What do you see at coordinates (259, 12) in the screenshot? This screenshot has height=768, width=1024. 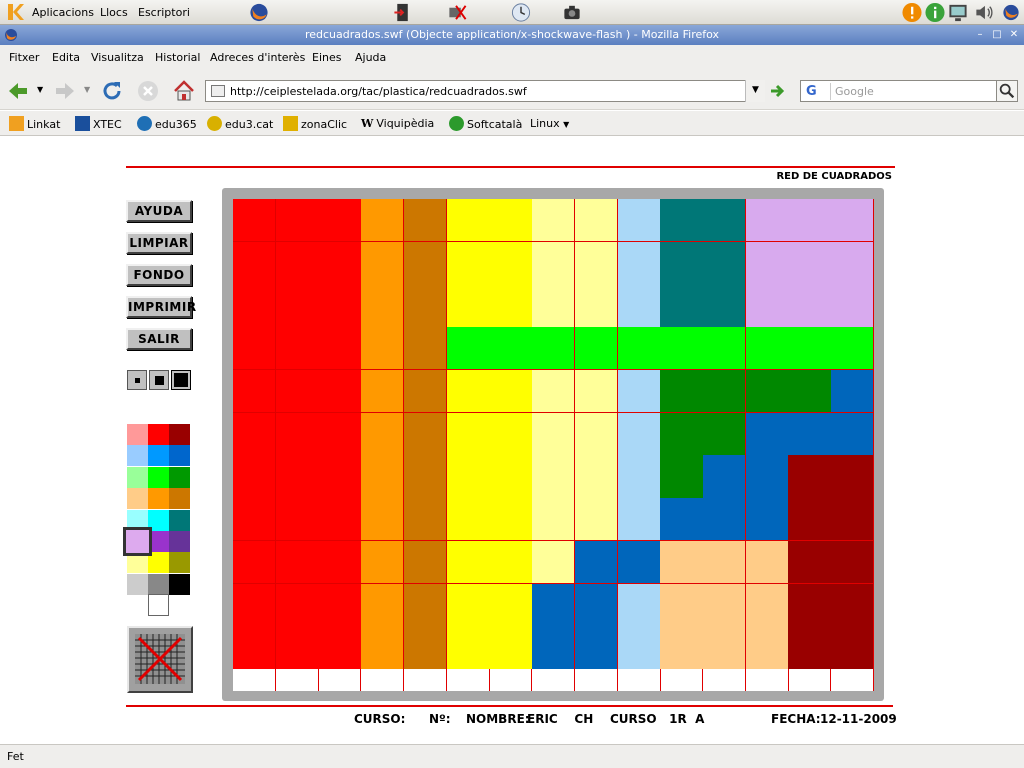 I see `firefox-launcher-icon` at bounding box center [259, 12].